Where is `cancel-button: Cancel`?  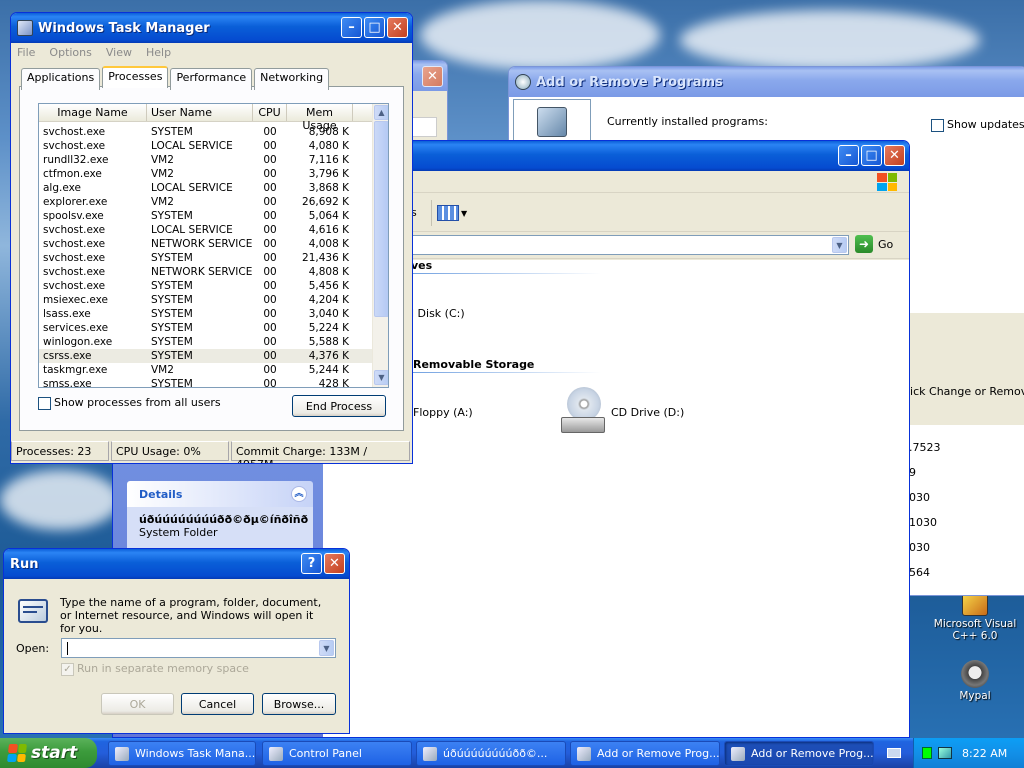 cancel-button: Cancel is located at coordinates (217, 704).